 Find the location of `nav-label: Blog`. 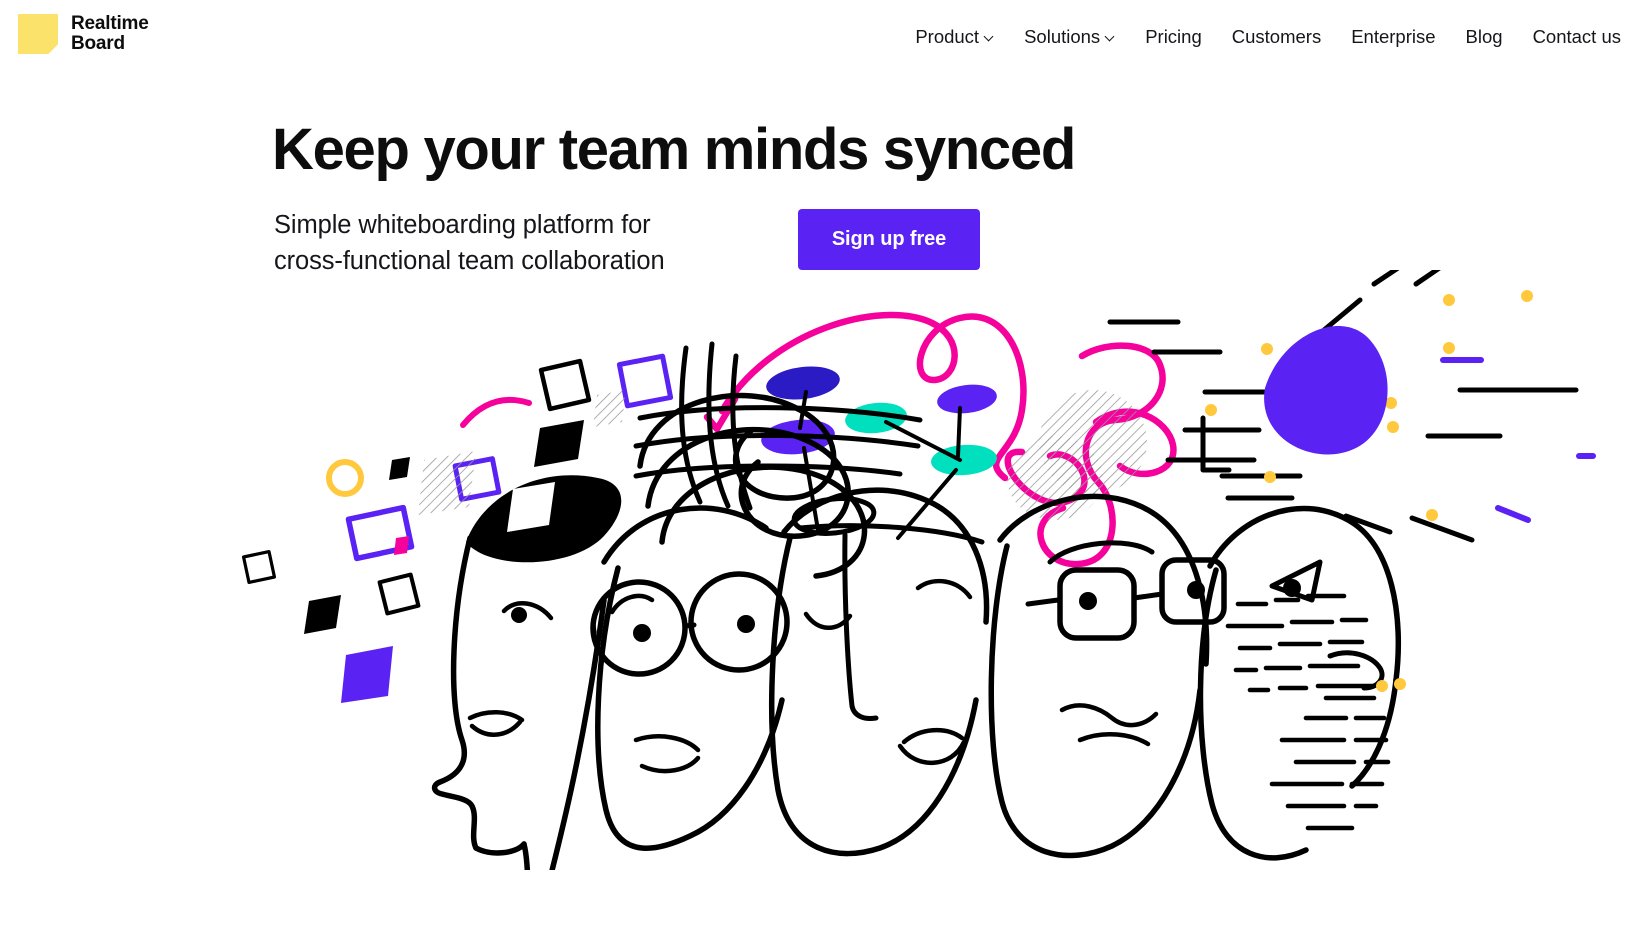

nav-label: Blog is located at coordinates (1484, 36).